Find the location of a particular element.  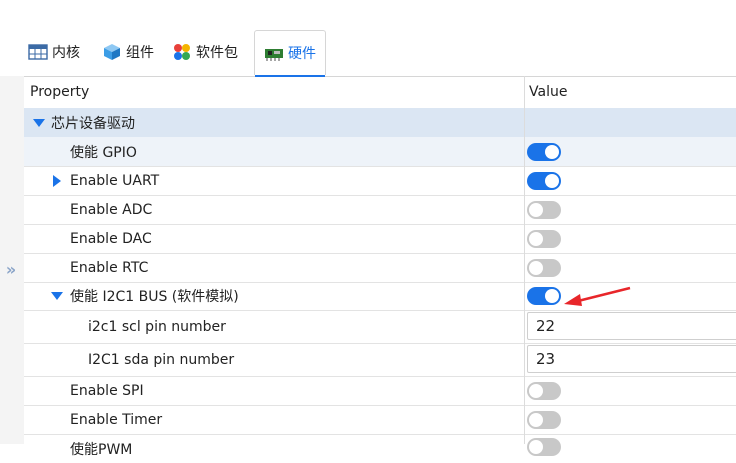

uart-toggle is located at coordinates (544, 181).